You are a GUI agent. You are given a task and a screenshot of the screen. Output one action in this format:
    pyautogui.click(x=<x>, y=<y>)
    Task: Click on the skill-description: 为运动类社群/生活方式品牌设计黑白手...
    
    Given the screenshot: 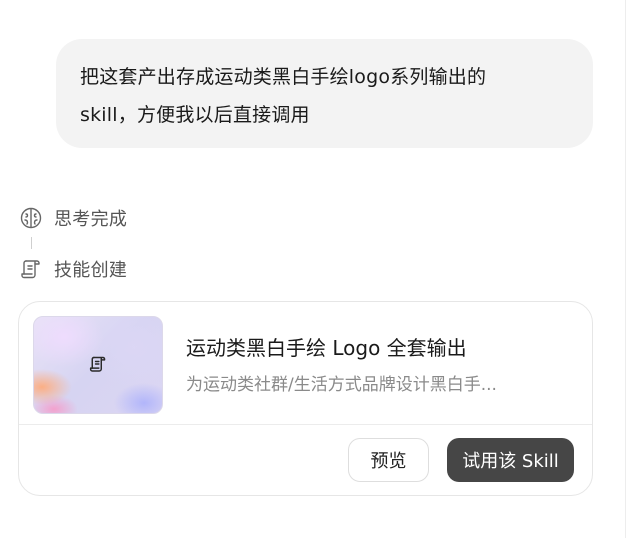 What is the action you would take?
    pyautogui.click(x=341, y=385)
    